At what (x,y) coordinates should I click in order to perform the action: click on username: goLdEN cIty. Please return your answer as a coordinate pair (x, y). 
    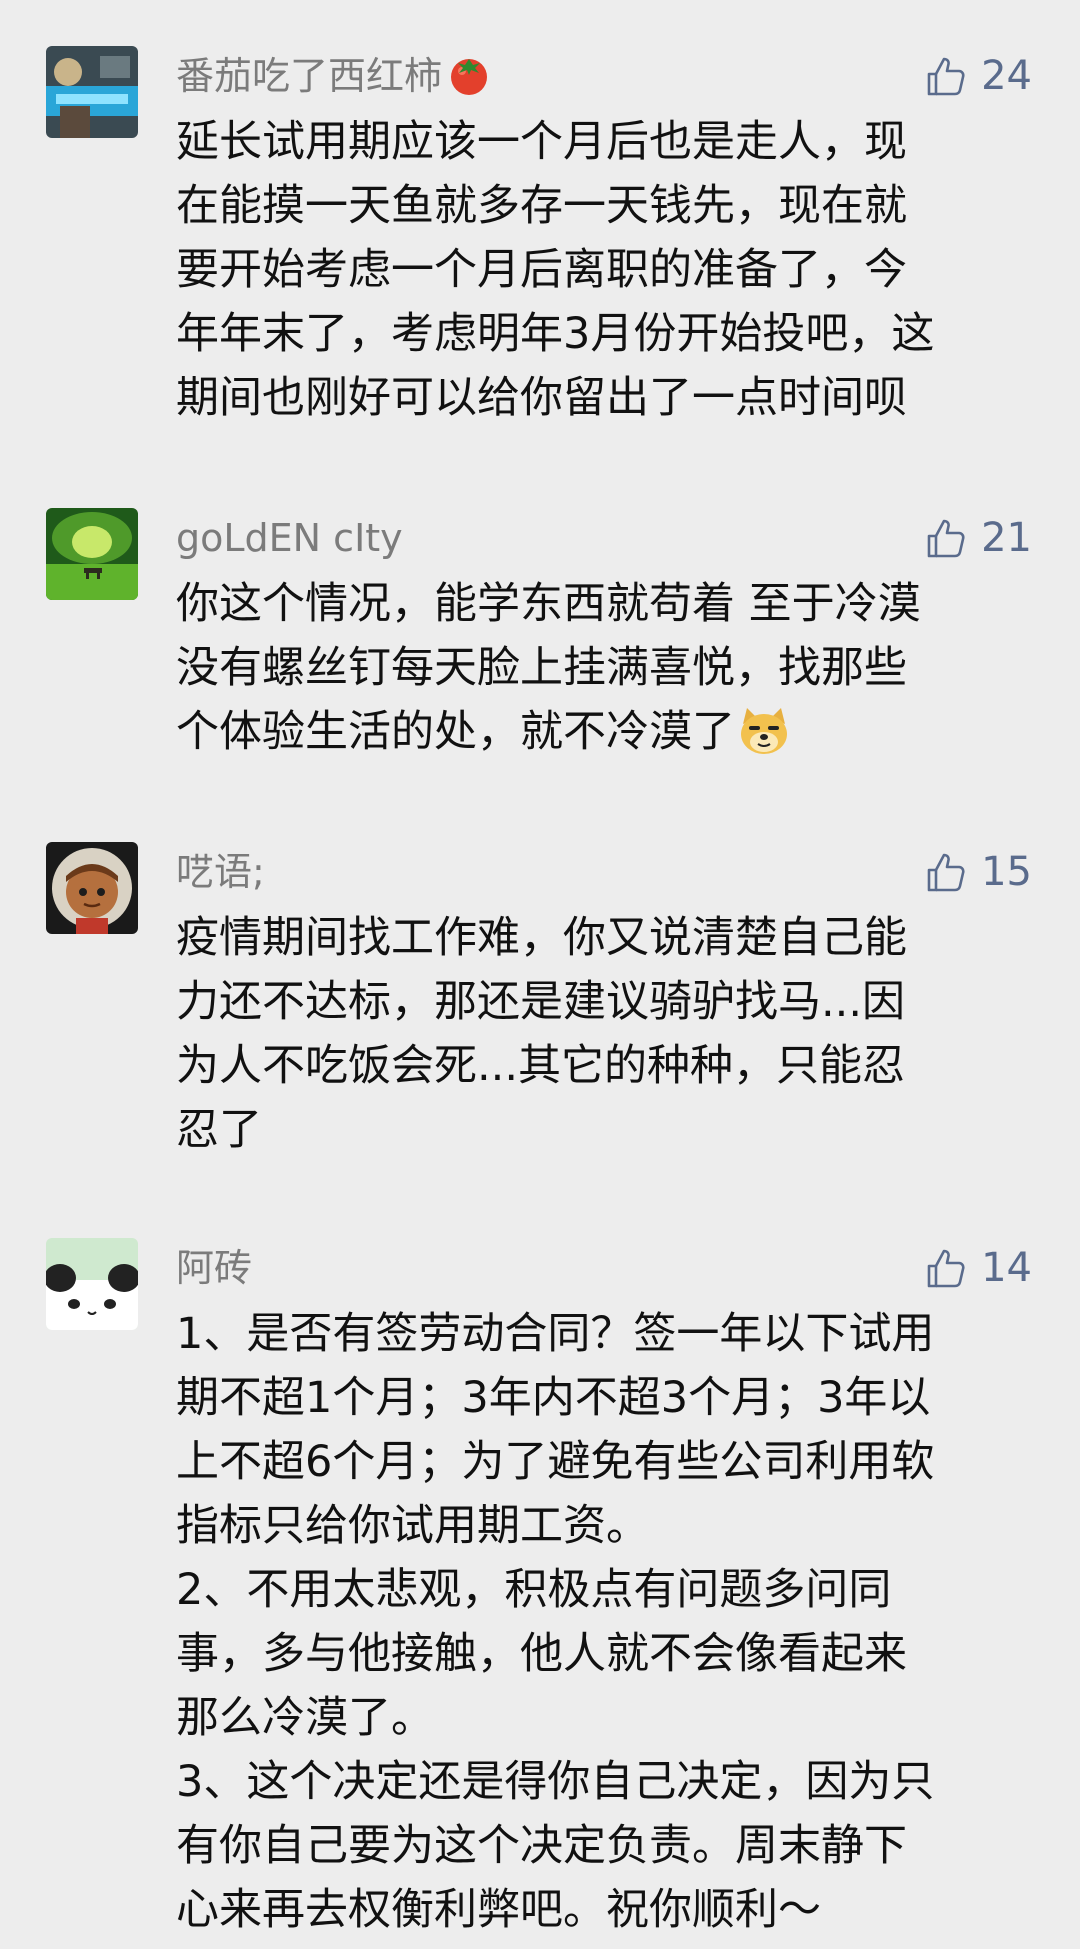
    Looking at the image, I should click on (289, 538).